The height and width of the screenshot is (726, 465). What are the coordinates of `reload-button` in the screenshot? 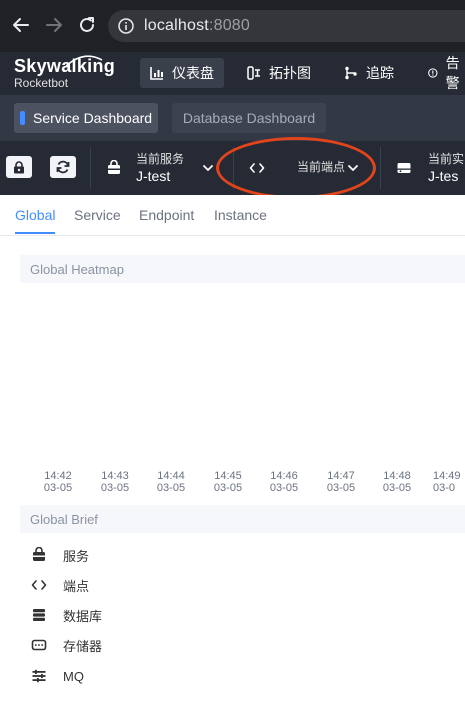 It's located at (87, 25).